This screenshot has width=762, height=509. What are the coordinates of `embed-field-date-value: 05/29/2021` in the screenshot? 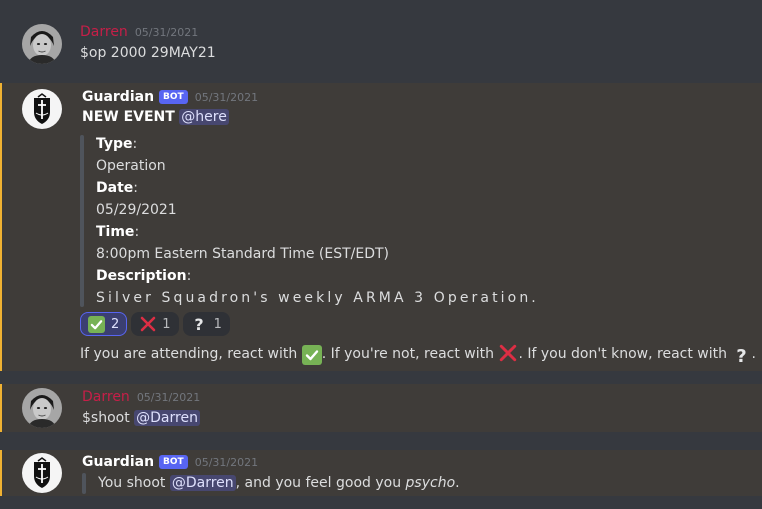 It's located at (136, 210).